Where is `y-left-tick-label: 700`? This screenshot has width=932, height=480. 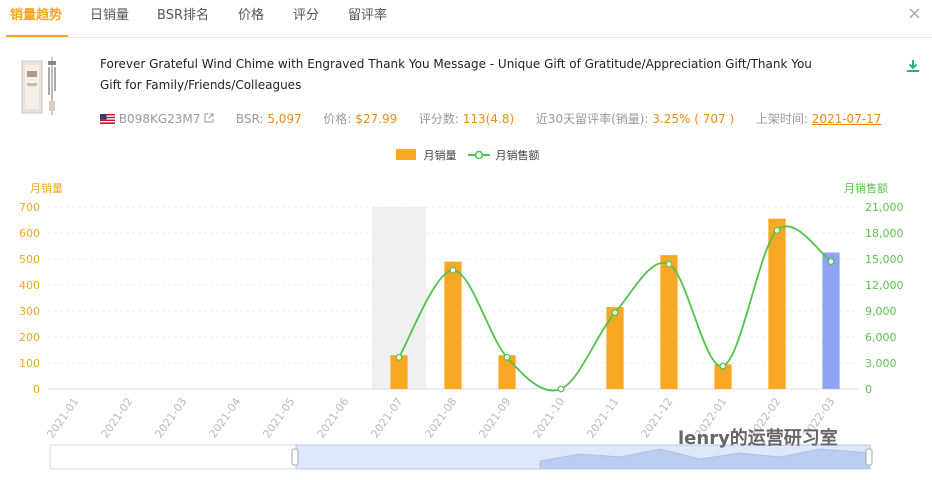 y-left-tick-label: 700 is located at coordinates (29, 207).